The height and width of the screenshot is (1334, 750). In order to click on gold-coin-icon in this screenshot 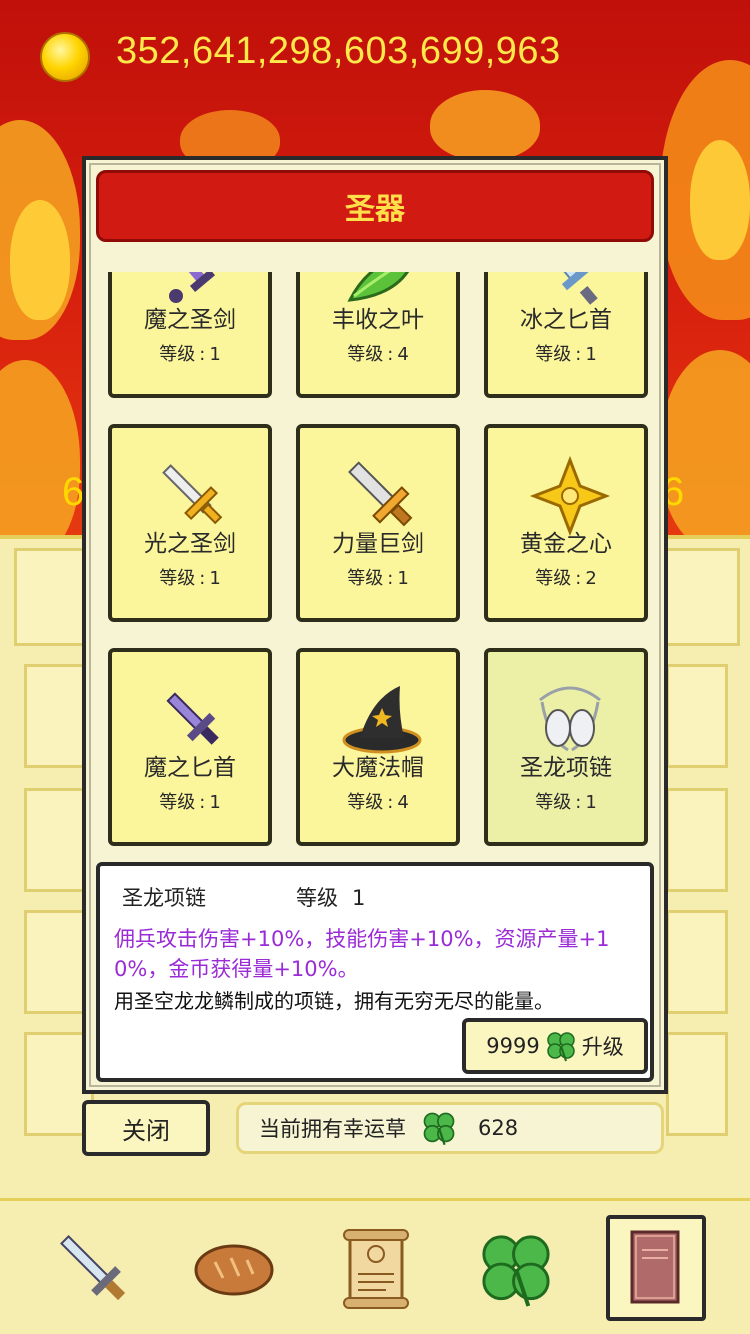, I will do `click(65, 57)`.